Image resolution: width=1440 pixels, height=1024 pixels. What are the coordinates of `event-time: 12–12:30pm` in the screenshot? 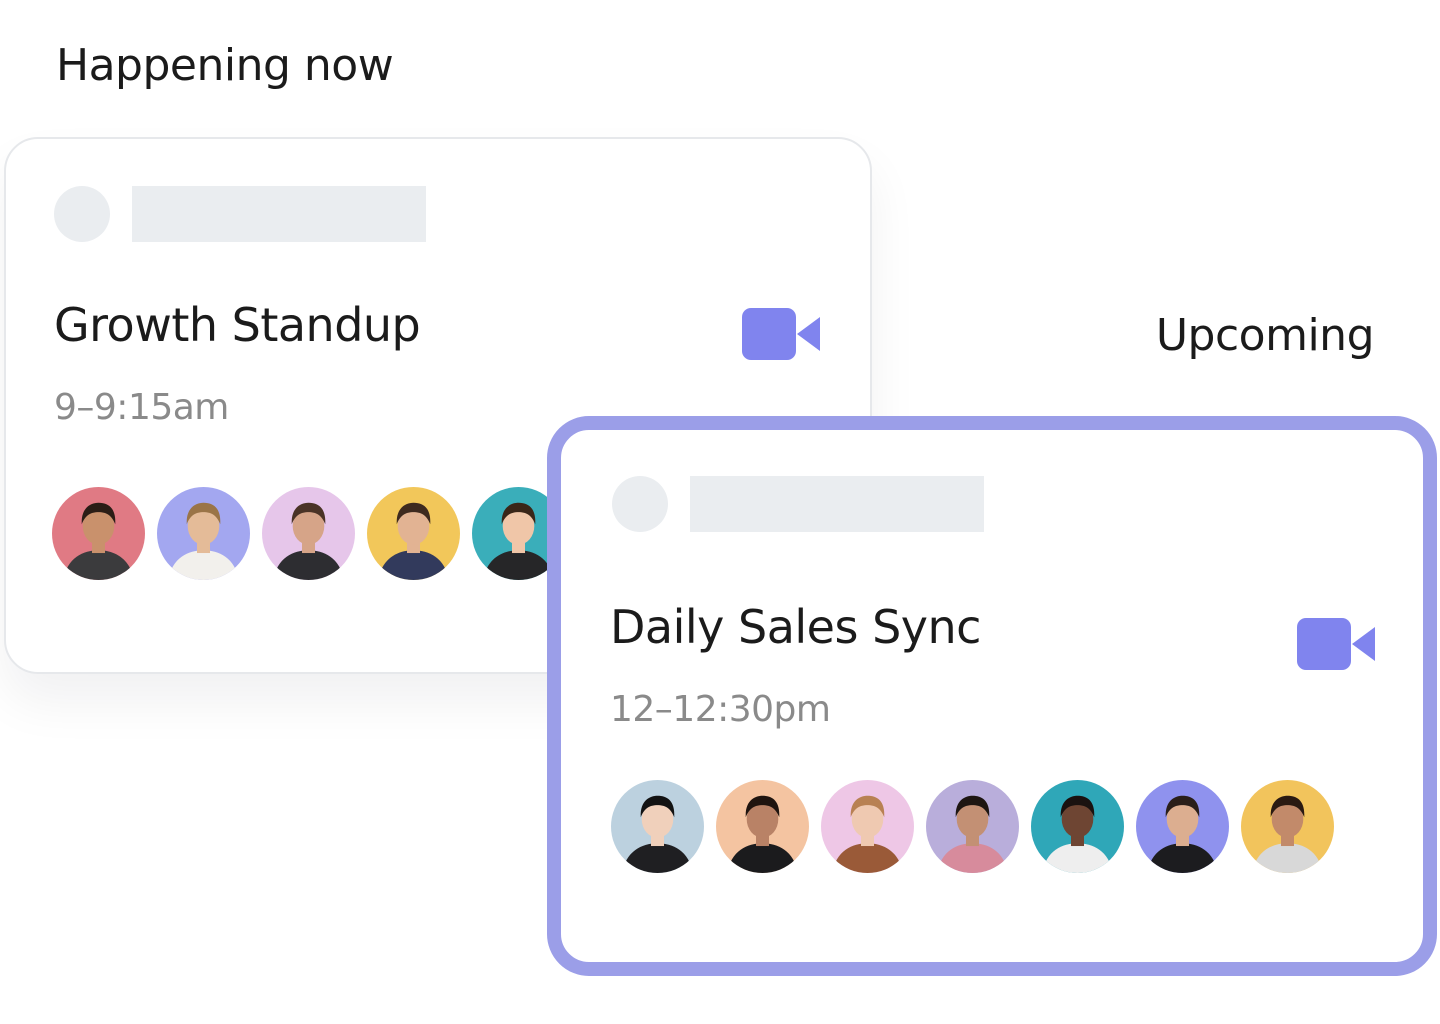 It's located at (720, 709).